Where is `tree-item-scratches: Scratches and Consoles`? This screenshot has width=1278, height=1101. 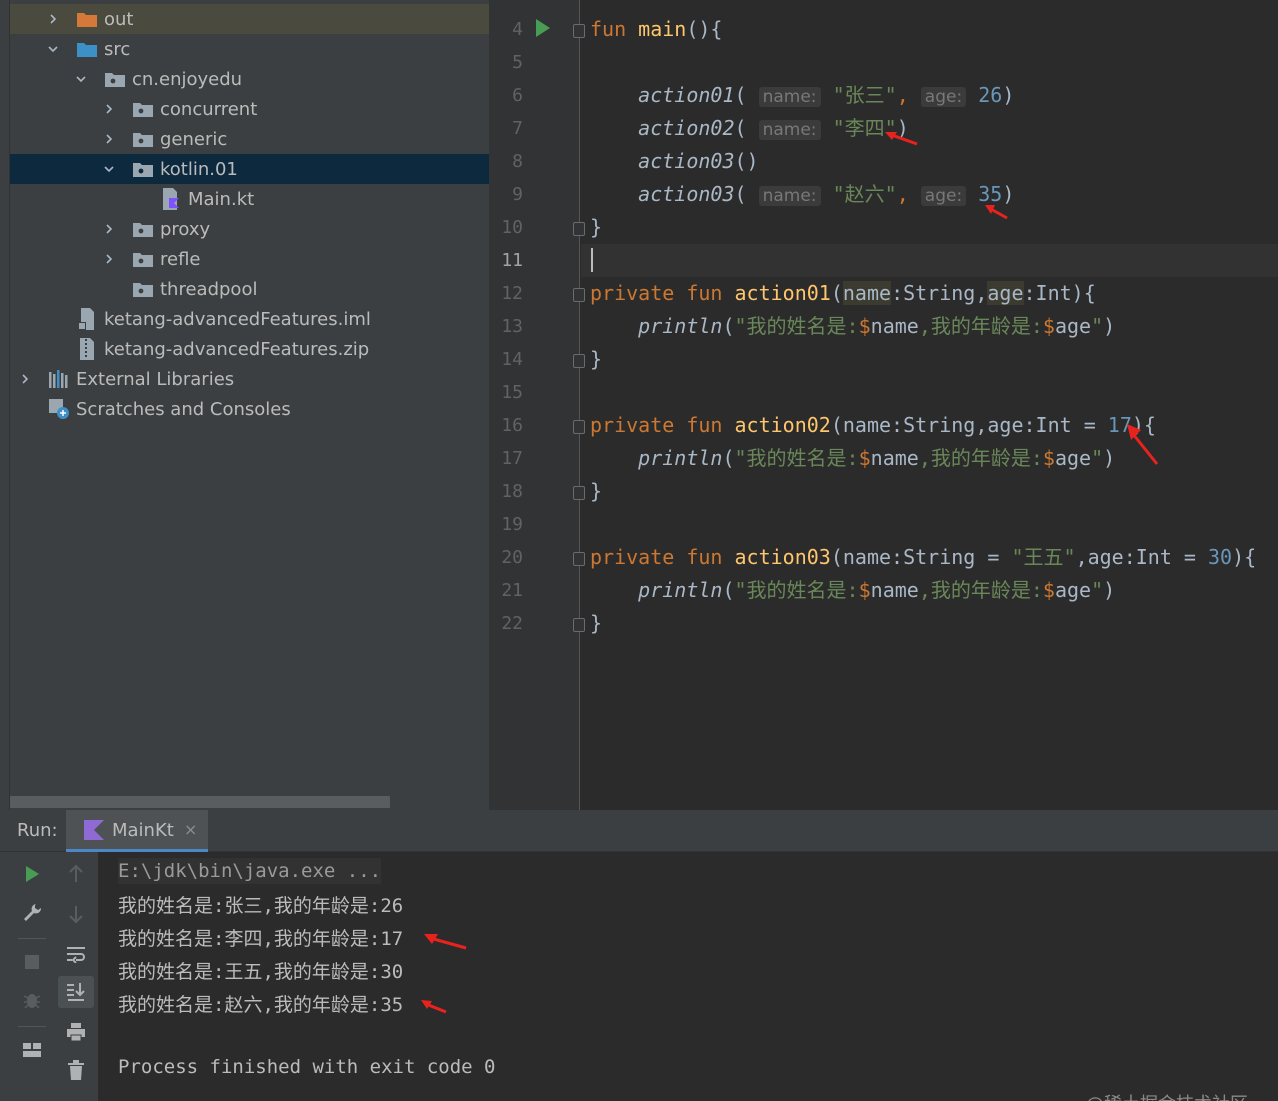 tree-item-scratches: Scratches and Consoles is located at coordinates (249, 409).